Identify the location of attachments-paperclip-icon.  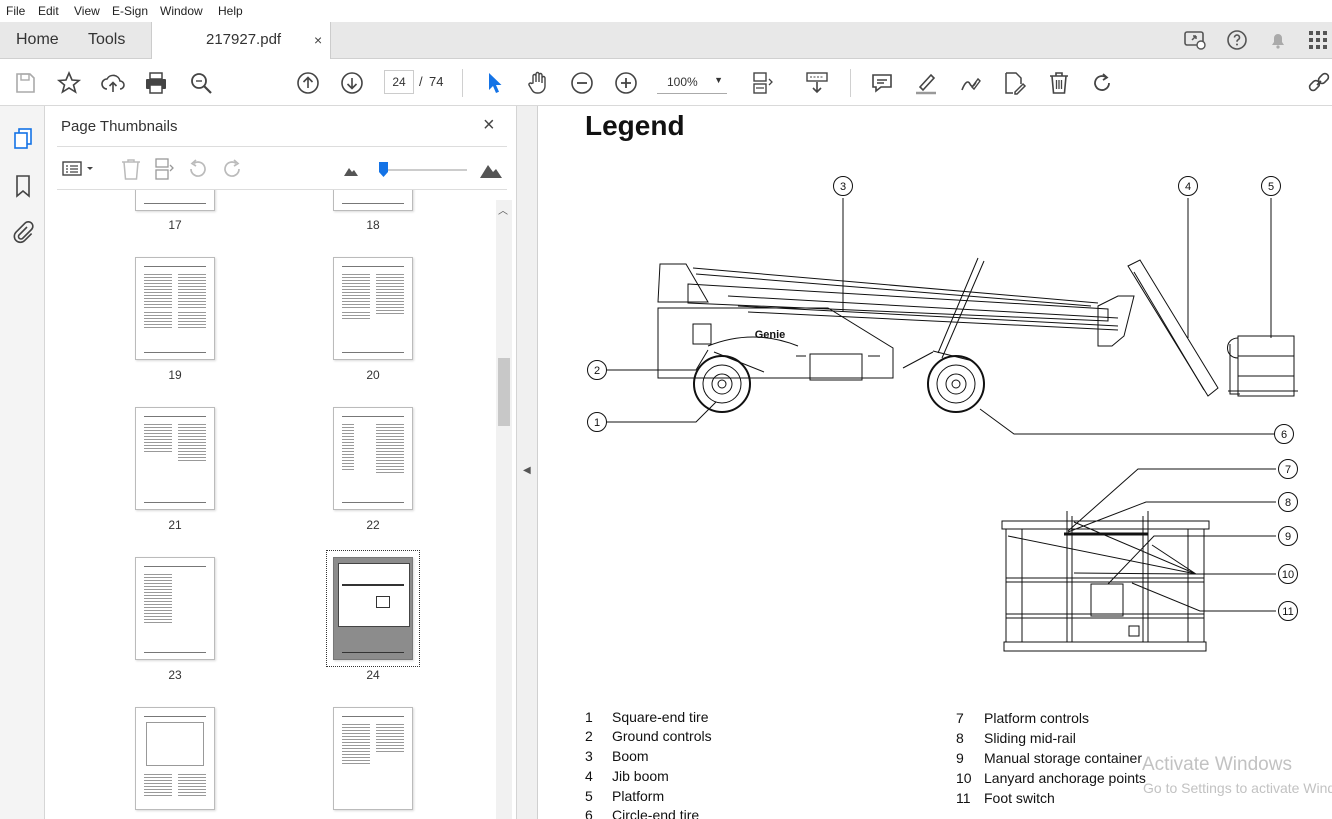
(23, 232).